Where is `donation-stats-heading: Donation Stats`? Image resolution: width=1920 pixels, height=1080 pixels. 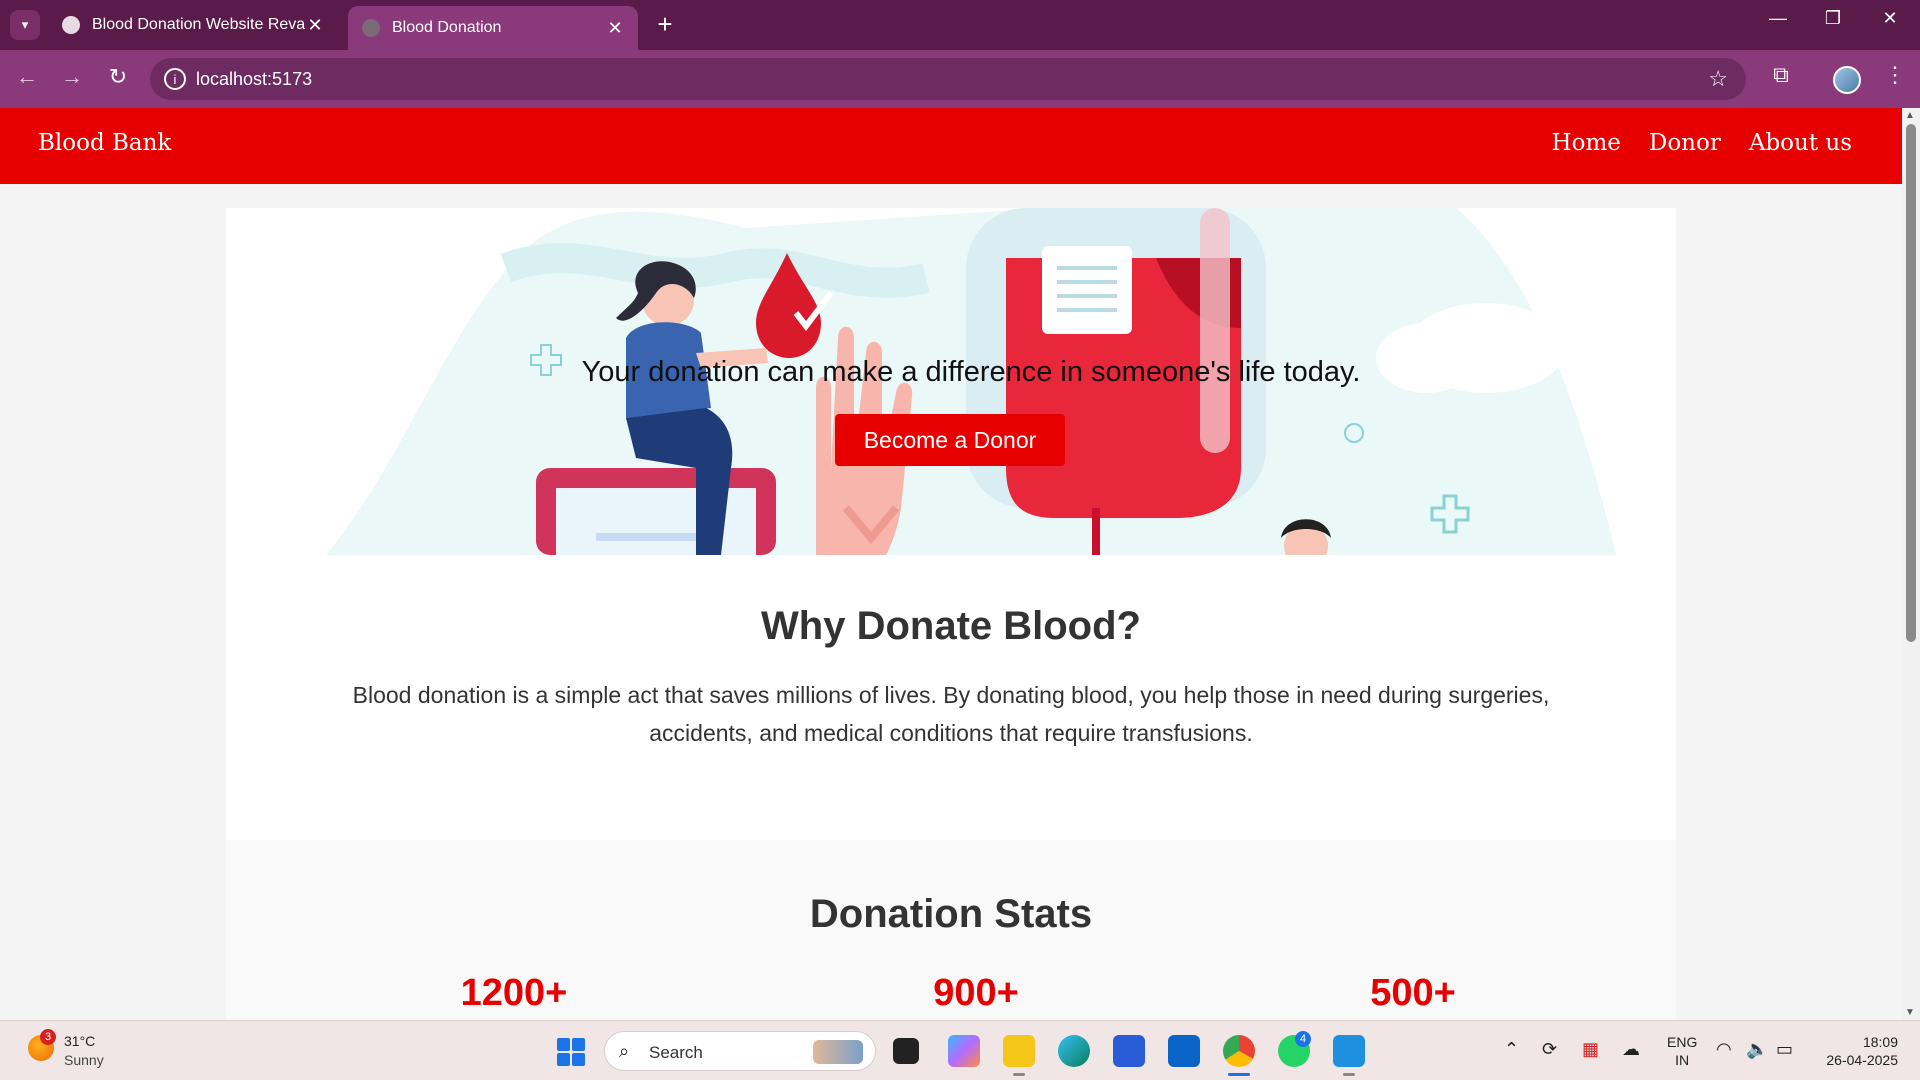
donation-stats-heading: Donation Stats is located at coordinates (951, 914).